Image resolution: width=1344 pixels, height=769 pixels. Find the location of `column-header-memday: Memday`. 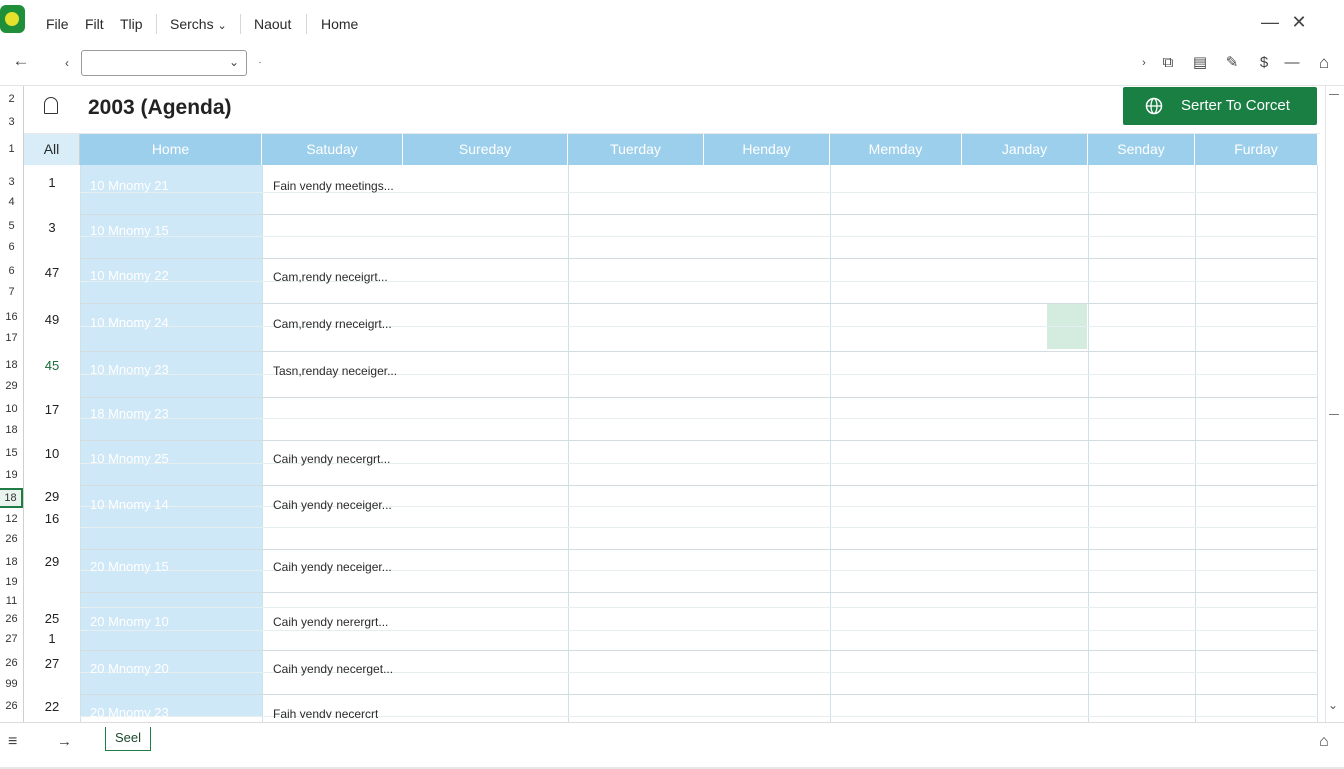

column-header-memday: Memday is located at coordinates (896, 149).